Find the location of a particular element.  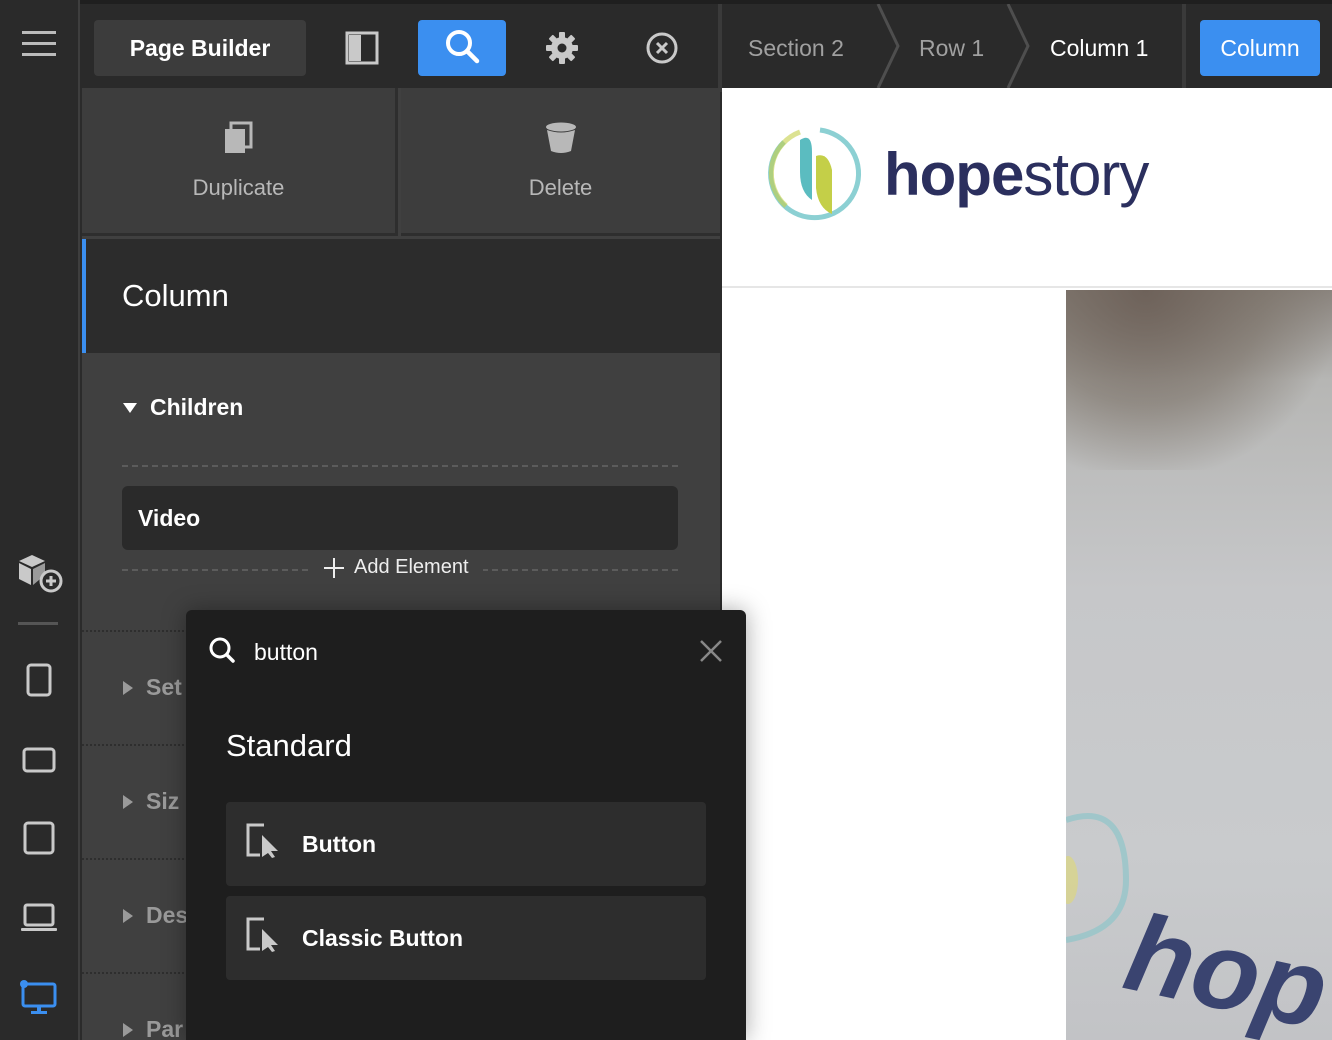

logo-text: hopestory is located at coordinates (1016, 174).